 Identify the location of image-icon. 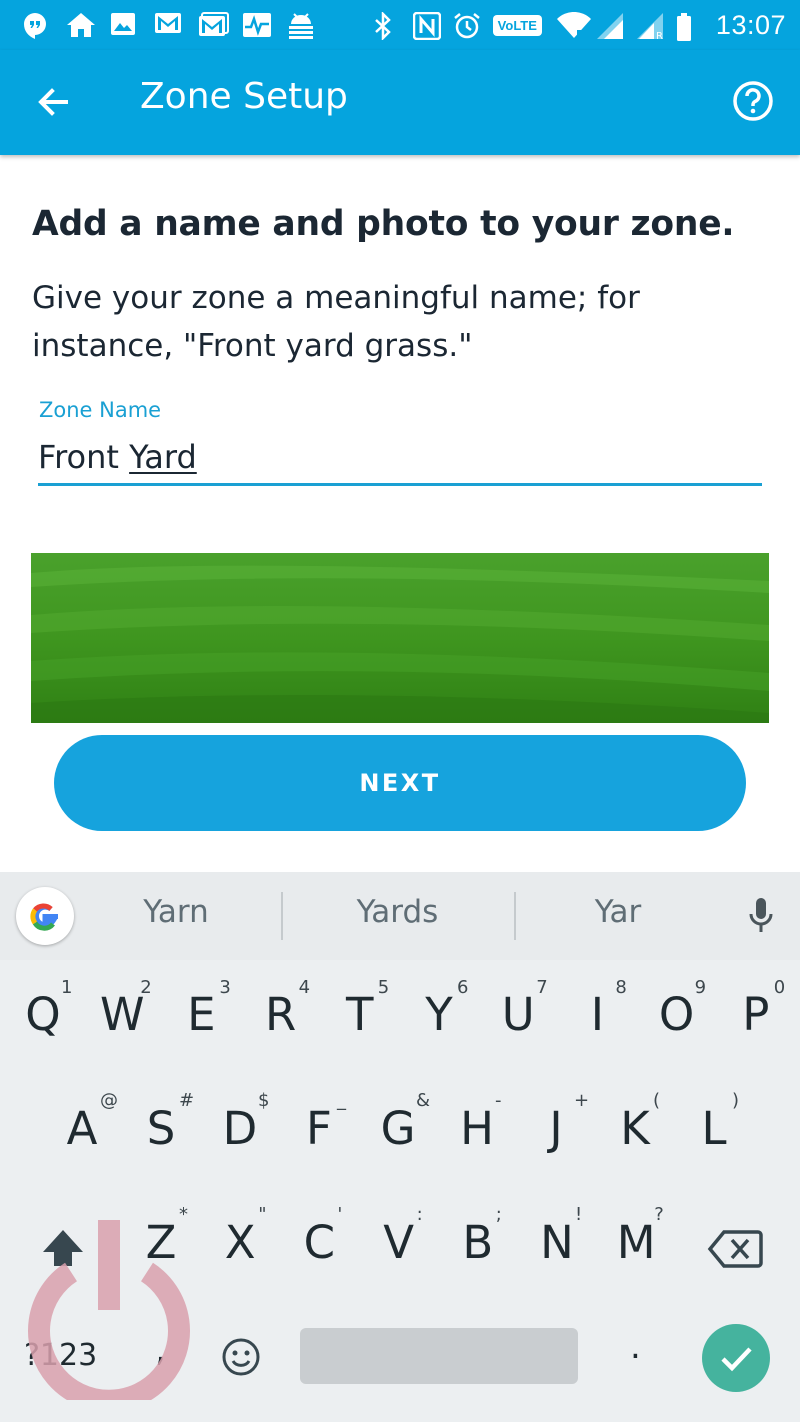
(123, 25).